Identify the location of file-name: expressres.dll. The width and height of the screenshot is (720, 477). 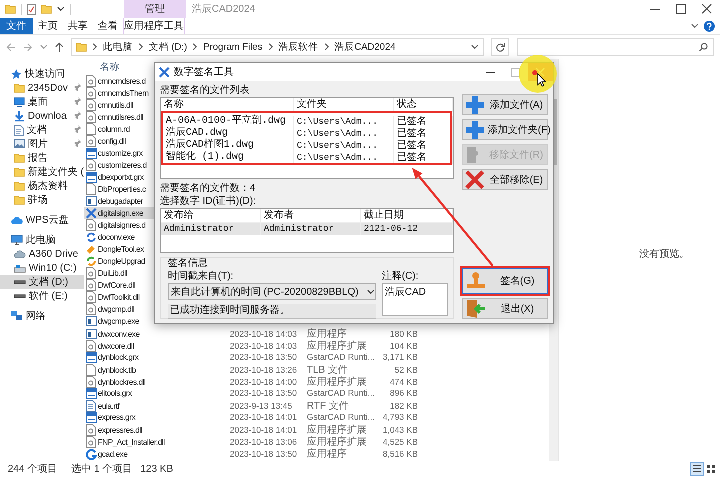
(120, 430).